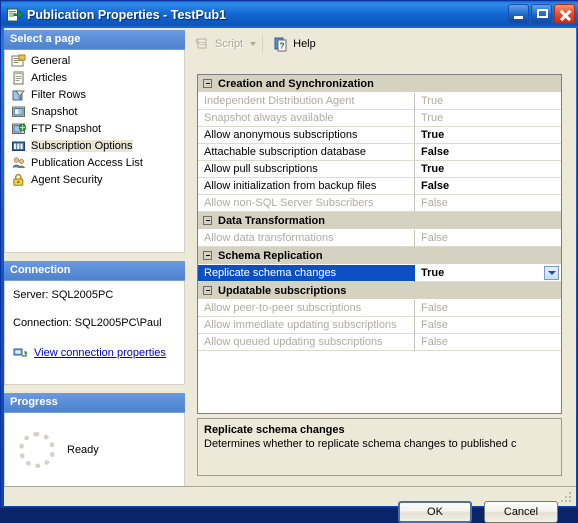 The image size is (578, 523). I want to click on sidebar-item-label: Subscription Options, so click(82, 146).